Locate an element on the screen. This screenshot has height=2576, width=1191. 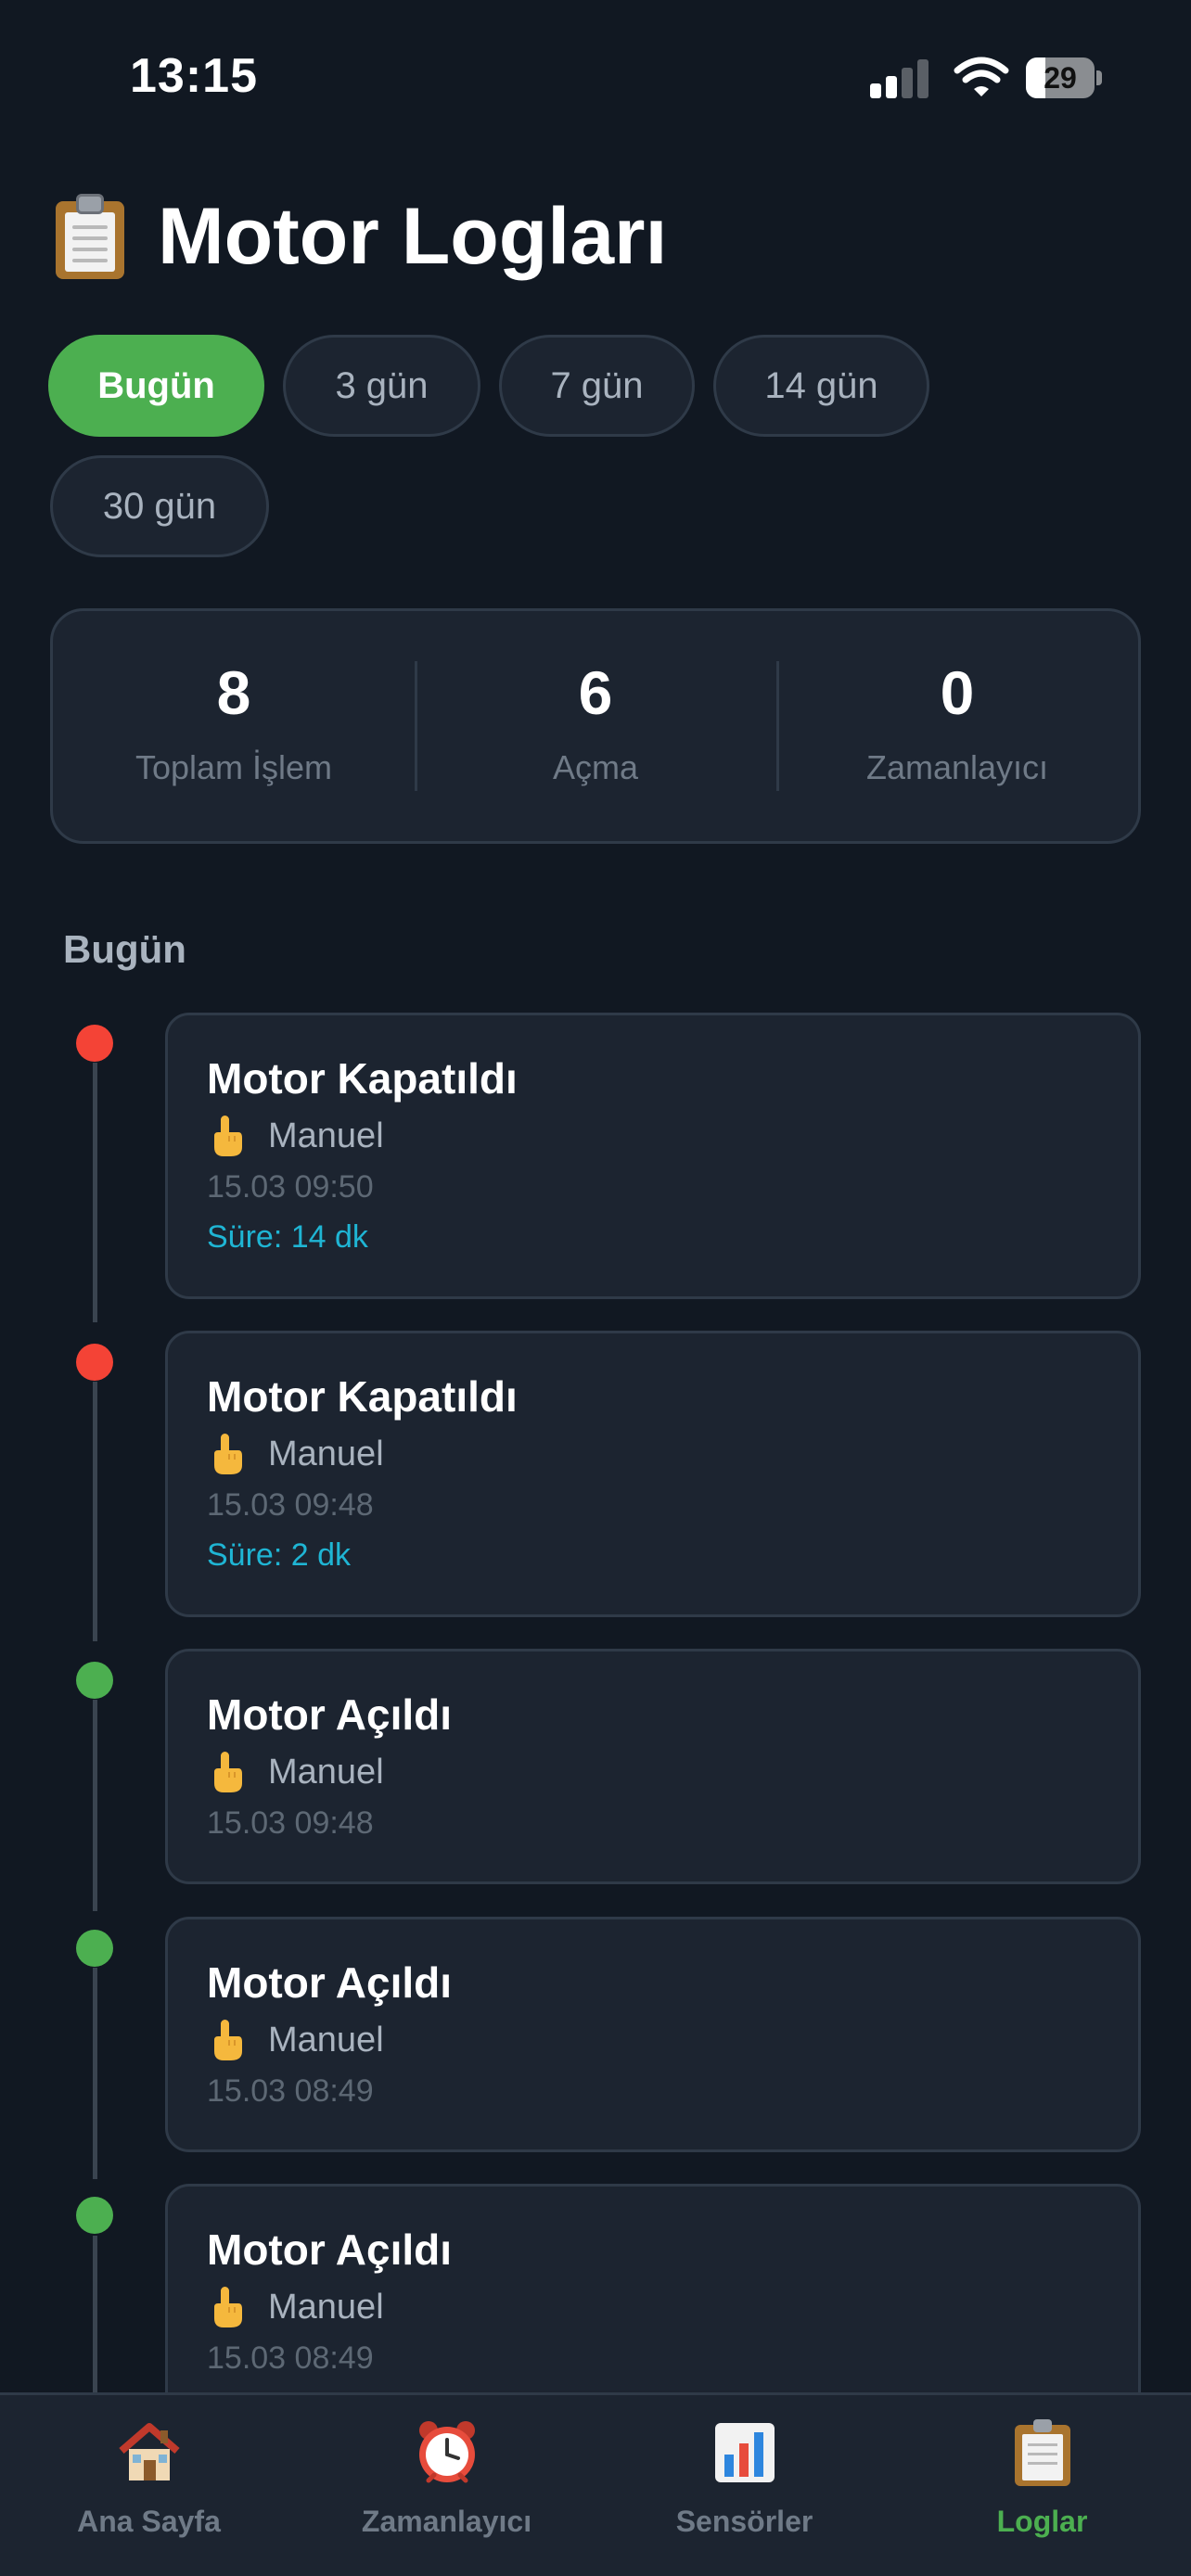
stat-value: 8 is located at coordinates (233, 692).